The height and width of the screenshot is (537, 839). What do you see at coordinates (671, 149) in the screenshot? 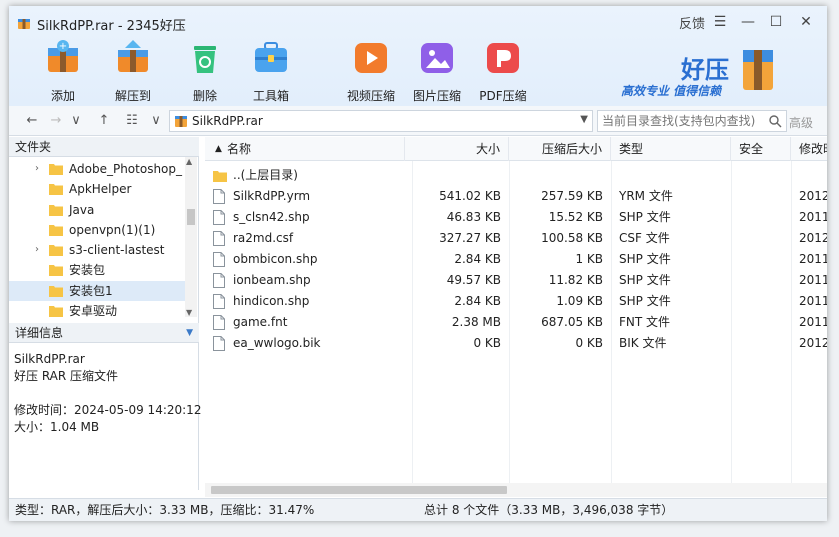
I see `column-type: 类型` at bounding box center [671, 149].